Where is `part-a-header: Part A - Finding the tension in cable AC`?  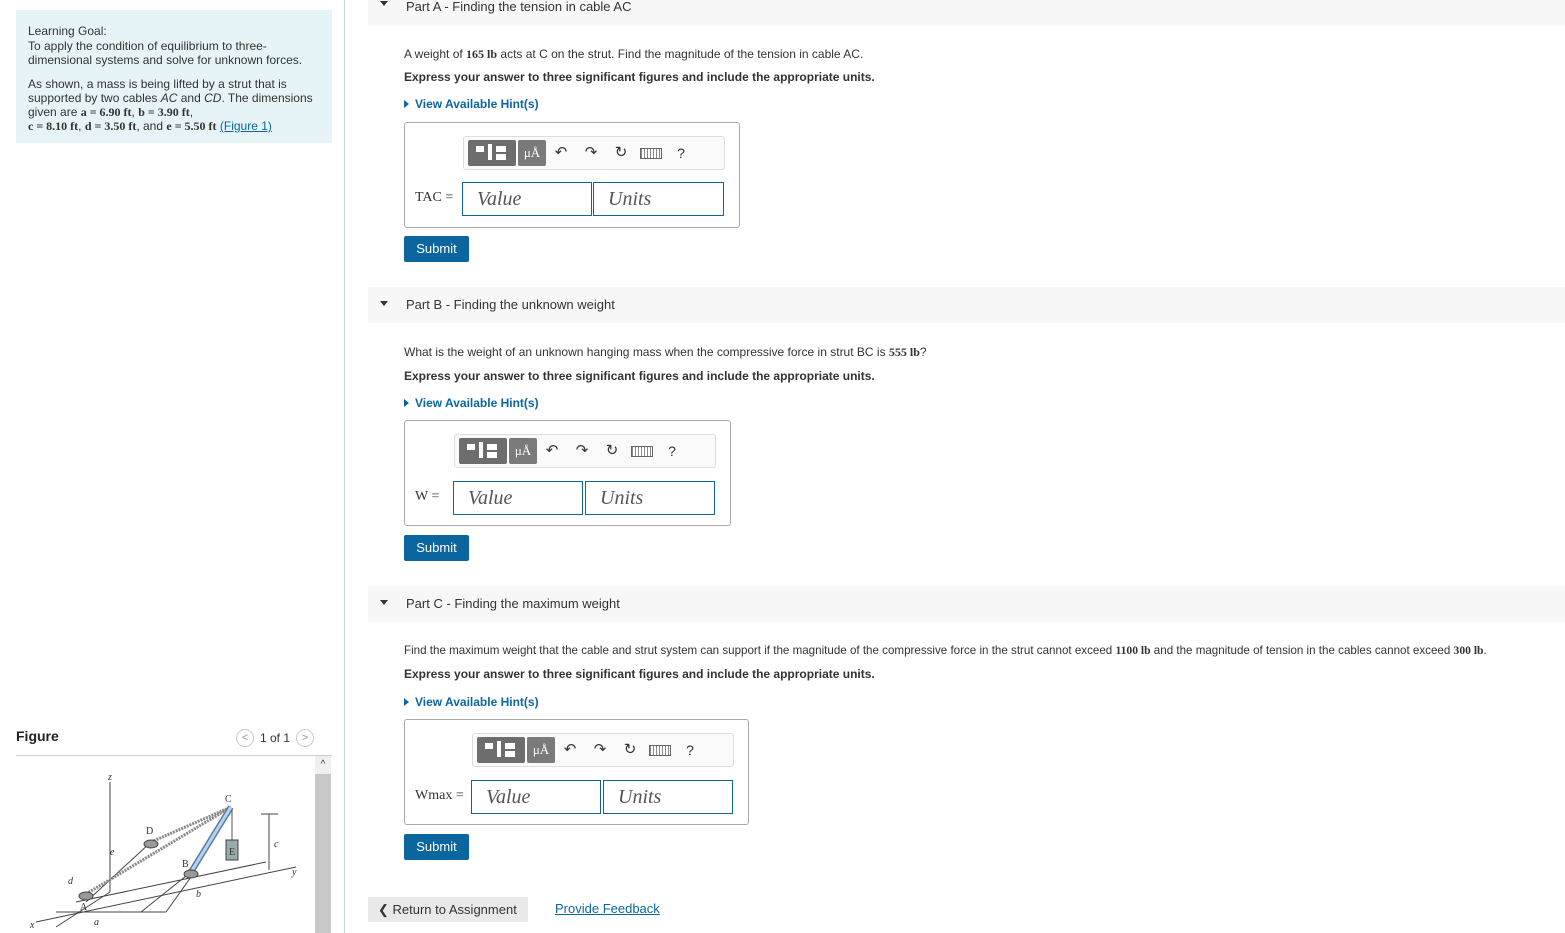
part-a-header: Part A - Finding the tension in cable AC is located at coordinates (966, 13).